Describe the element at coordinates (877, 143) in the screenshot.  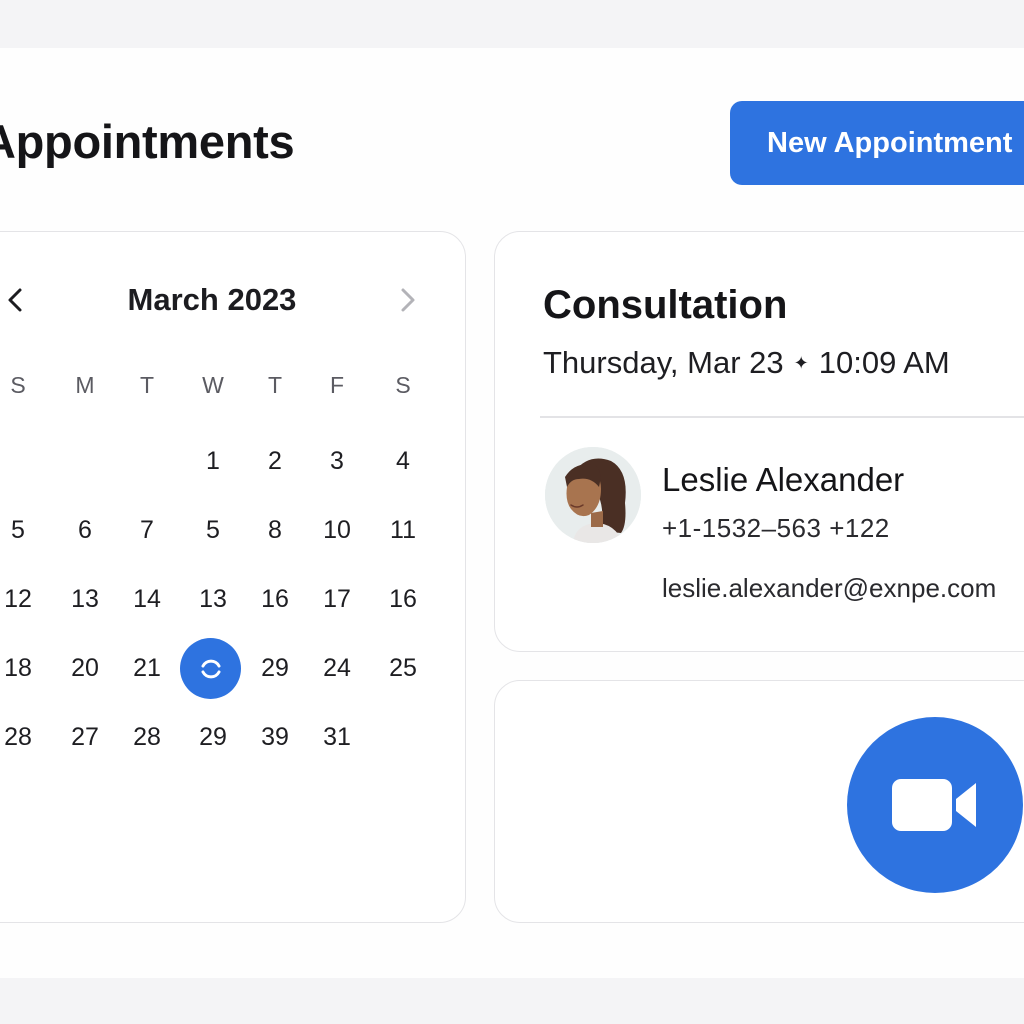
I see `new-appointment-button: New Appointment` at that location.